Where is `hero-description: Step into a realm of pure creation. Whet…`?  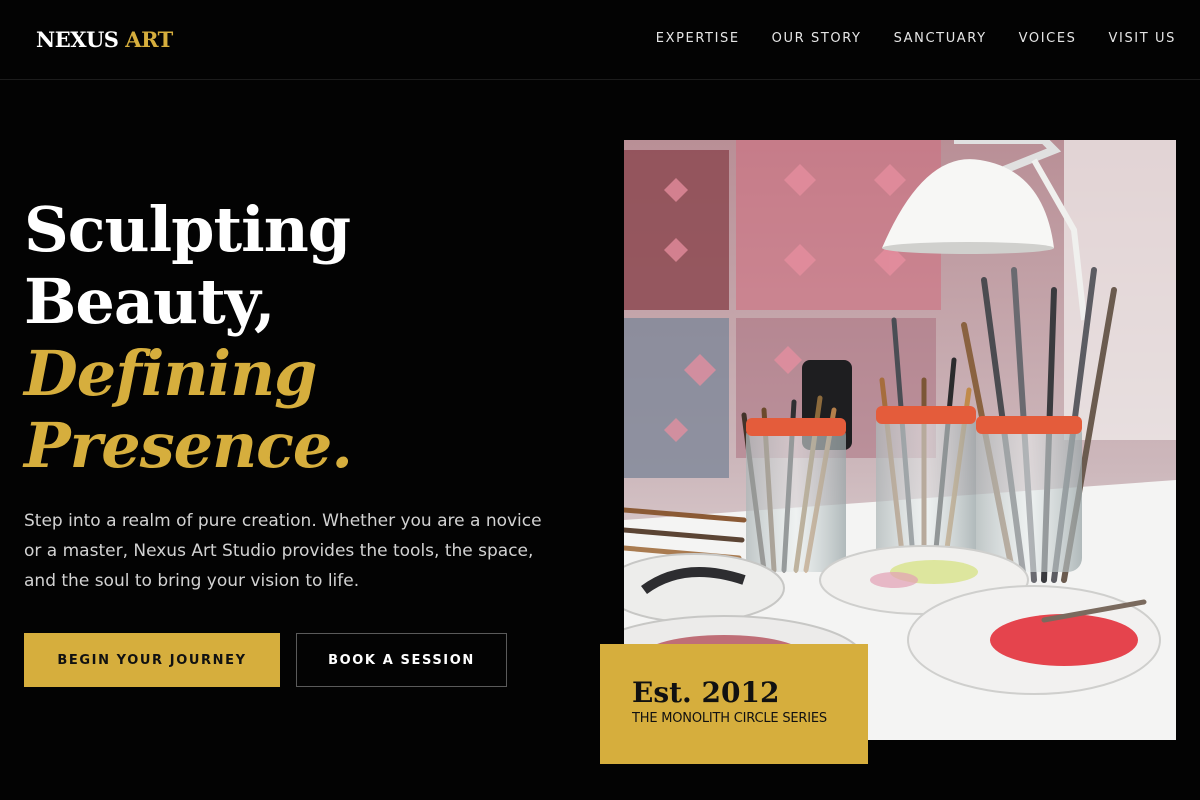
hero-description: Step into a realm of pure creation. Whet… is located at coordinates (283, 551).